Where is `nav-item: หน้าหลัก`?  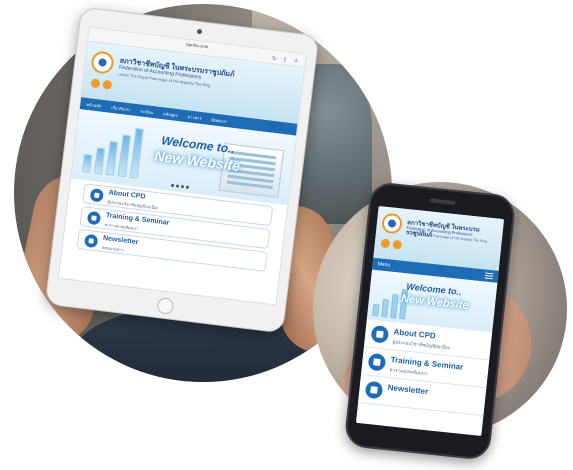
nav-item: หน้าหลัก is located at coordinates (94, 104).